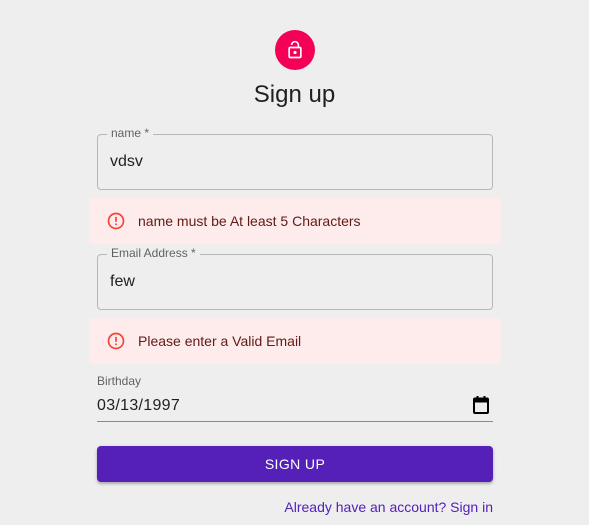 Image resolution: width=589 pixels, height=525 pixels. What do you see at coordinates (130, 133) in the screenshot?
I see `name-field-label: name *` at bounding box center [130, 133].